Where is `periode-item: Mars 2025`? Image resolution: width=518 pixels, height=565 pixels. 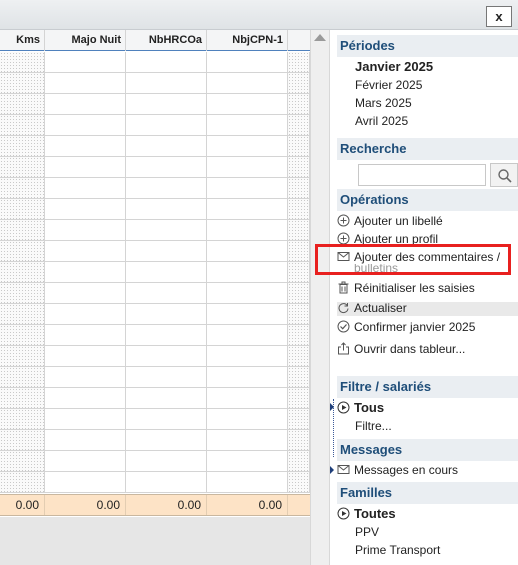 periode-item: Mars 2025 is located at coordinates (383, 103).